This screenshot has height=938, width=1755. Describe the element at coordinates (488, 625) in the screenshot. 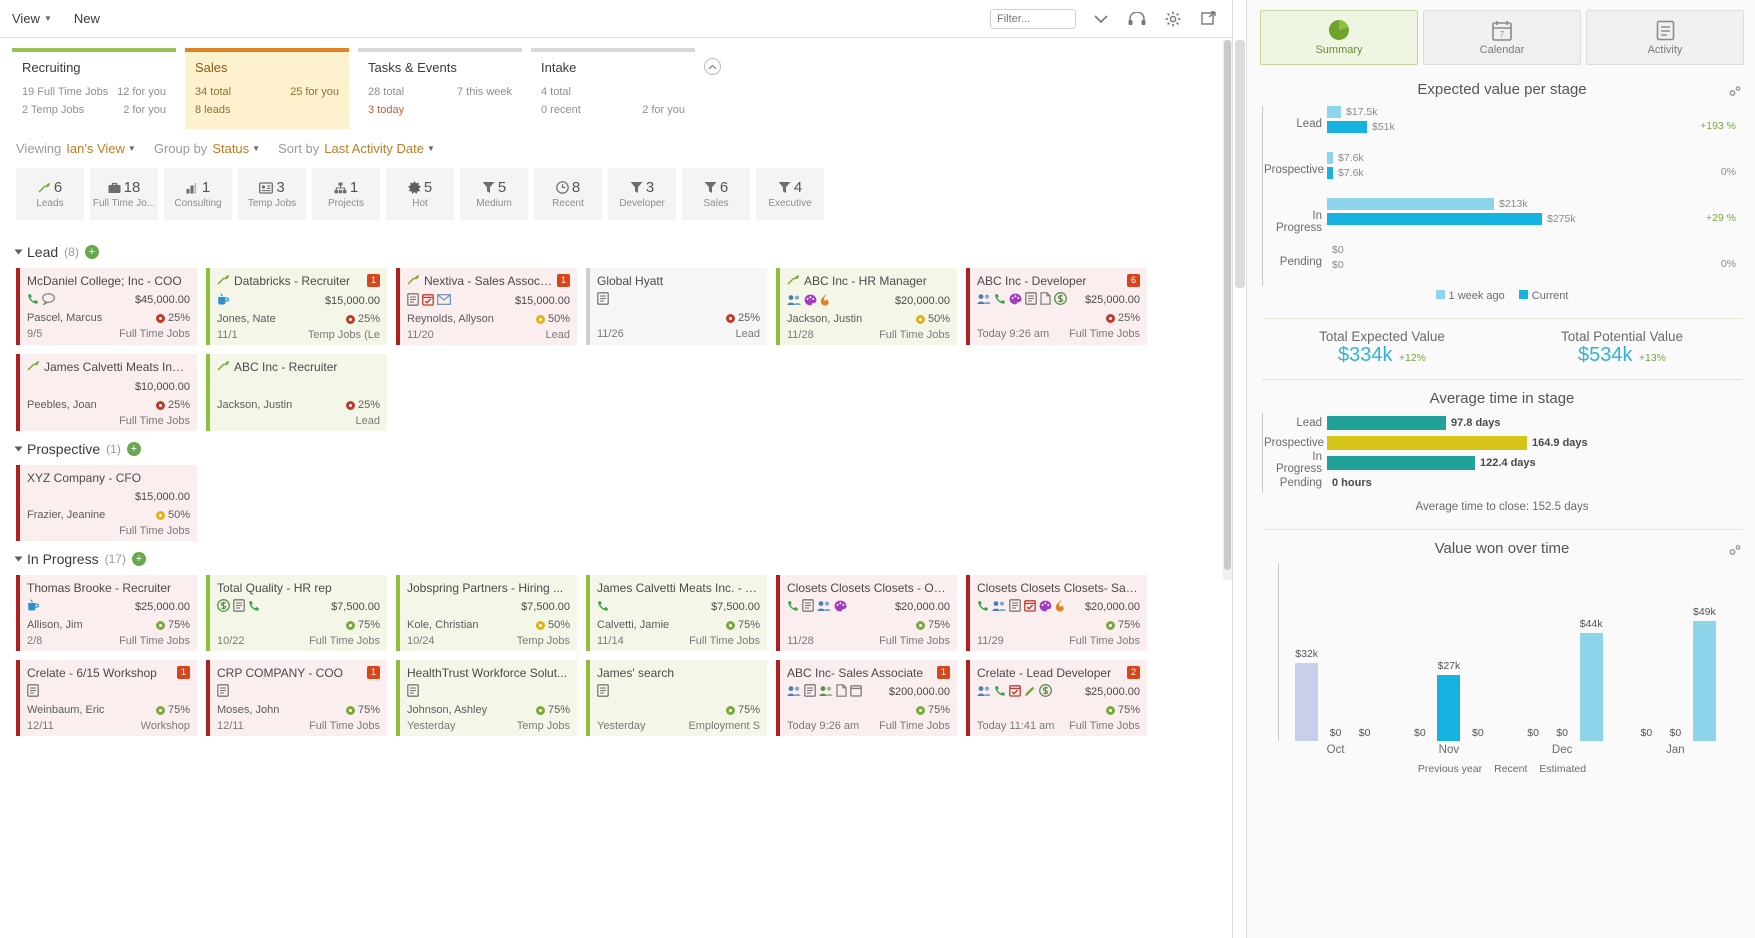

I see `card-person-row: Kole, Christian 50%` at that location.